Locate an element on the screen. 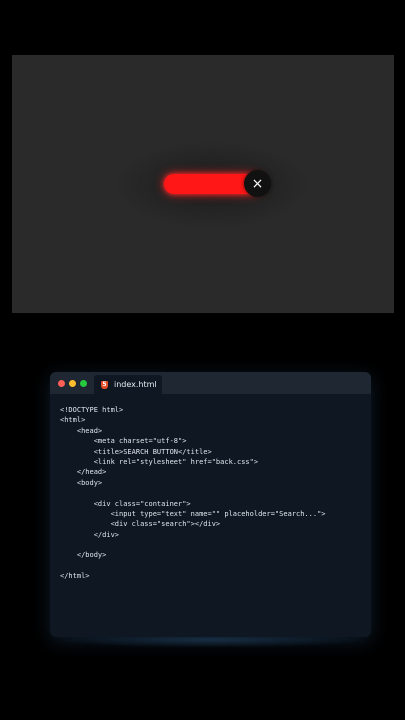 This screenshot has height=720, width=405. tab-index-html: 5 index.html is located at coordinates (128, 384).